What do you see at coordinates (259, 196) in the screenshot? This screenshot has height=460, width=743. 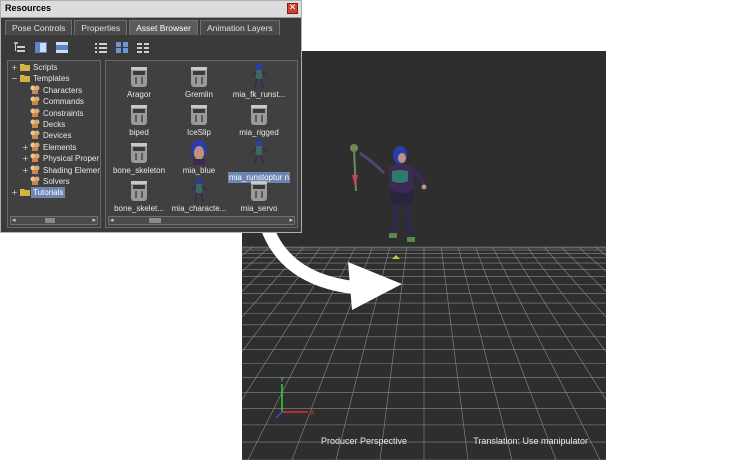 I see `asset-item: mia_servo` at bounding box center [259, 196].